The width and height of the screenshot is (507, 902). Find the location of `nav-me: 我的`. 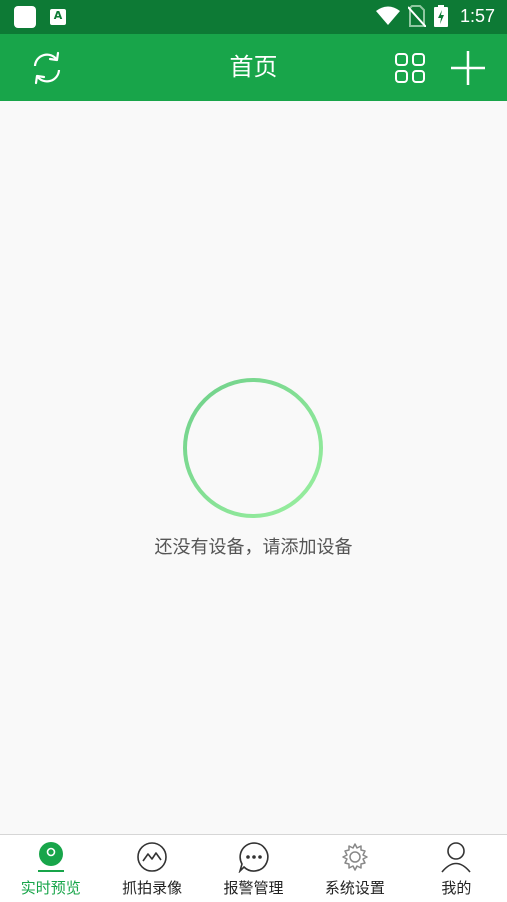

nav-me: 我的 is located at coordinates (456, 868).